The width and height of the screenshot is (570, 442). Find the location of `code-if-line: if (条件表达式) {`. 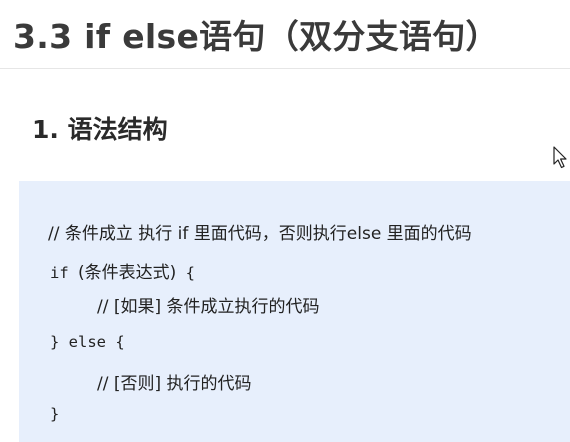

code-if-line: if (条件表达式) { is located at coordinates (122, 270).